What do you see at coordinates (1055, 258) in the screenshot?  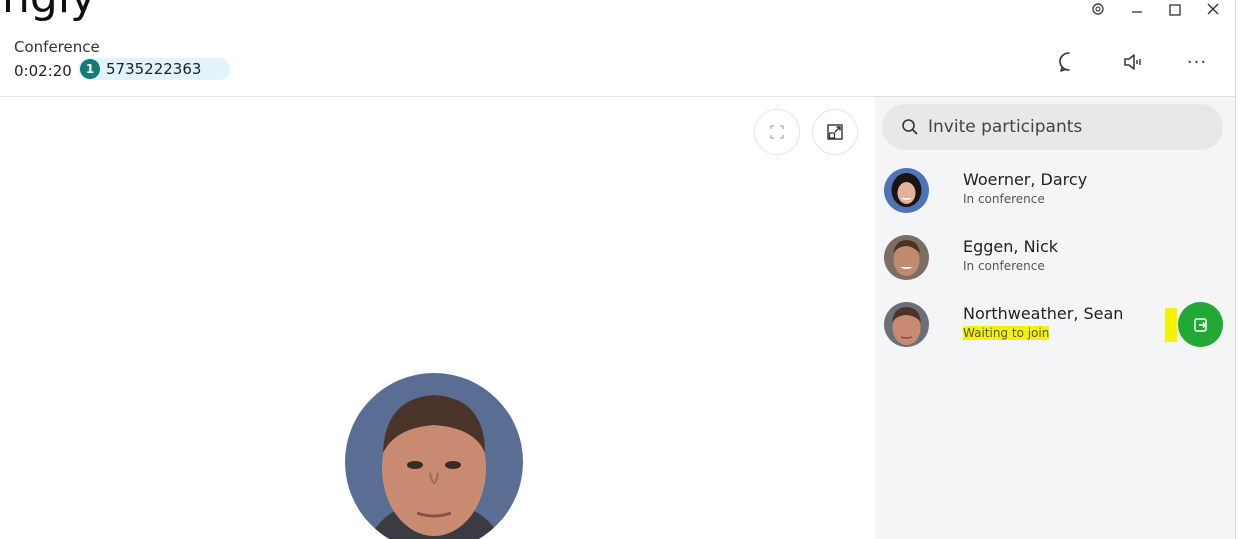 I see `participant-row: Eggen, Nick In conference` at bounding box center [1055, 258].